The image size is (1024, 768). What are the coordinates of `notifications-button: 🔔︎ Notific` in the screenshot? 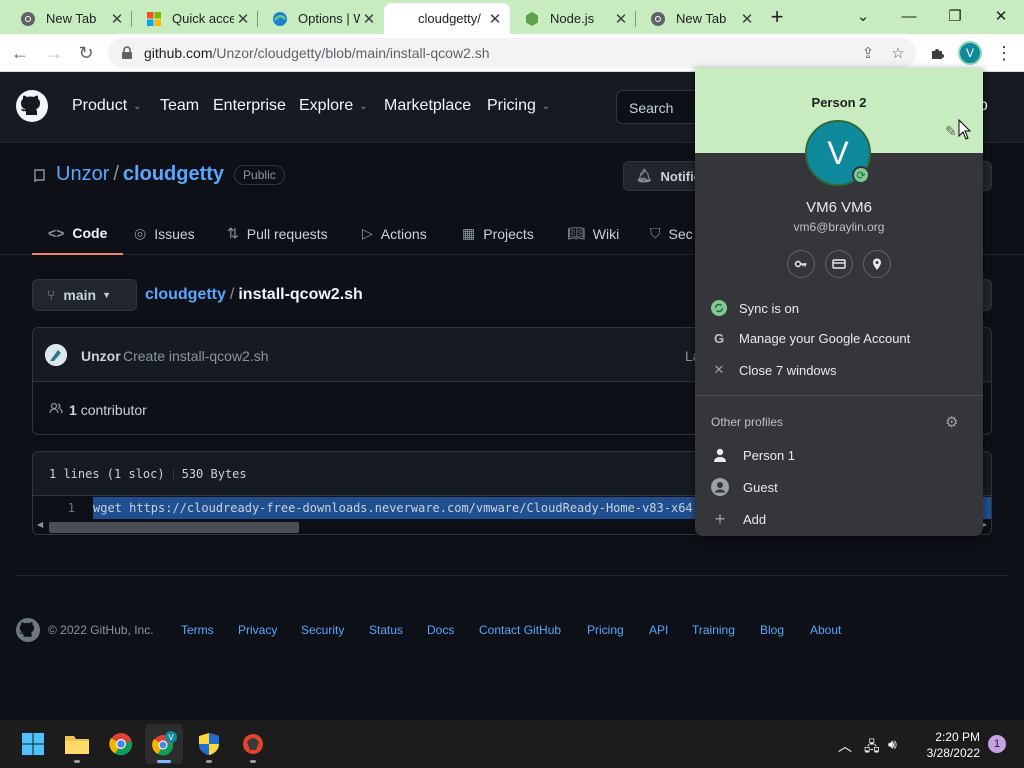 It's located at (663, 176).